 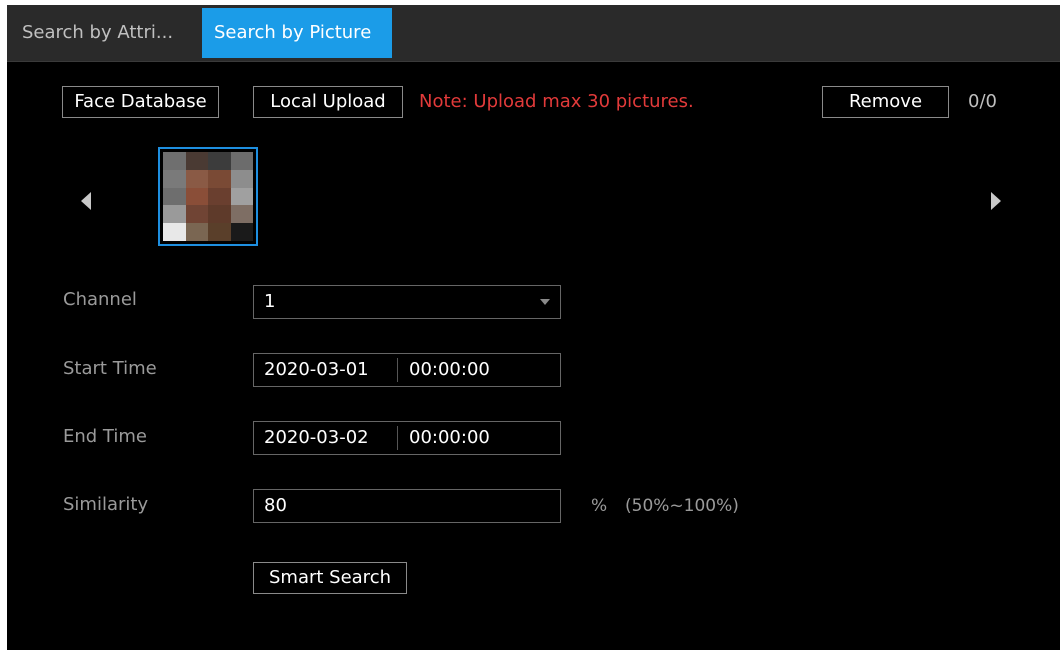 I want to click on similarity-label: Similarity, so click(x=106, y=504).